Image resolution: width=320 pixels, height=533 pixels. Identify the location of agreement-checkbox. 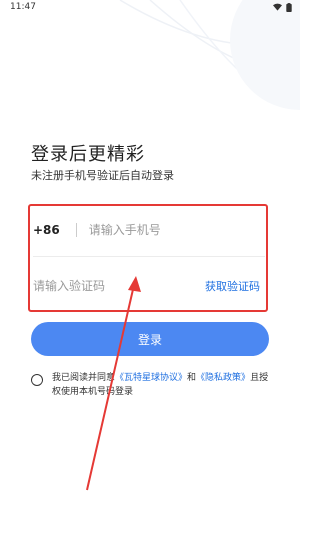
(37, 380).